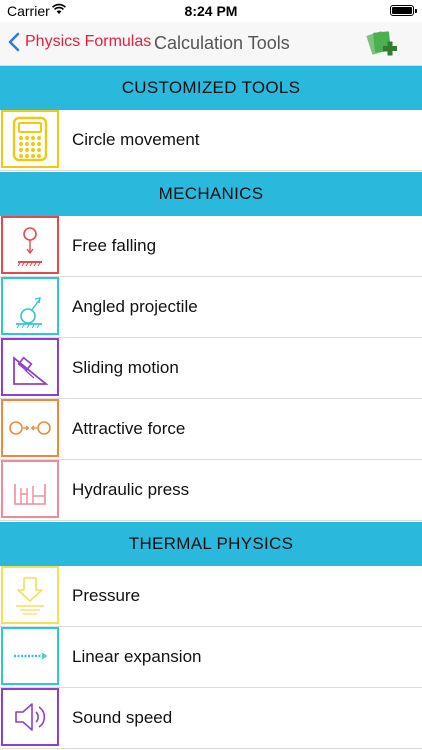 Image resolution: width=422 pixels, height=750 pixels. I want to click on tool-row-linear-expansion: Linear expansion, so click(211, 657).